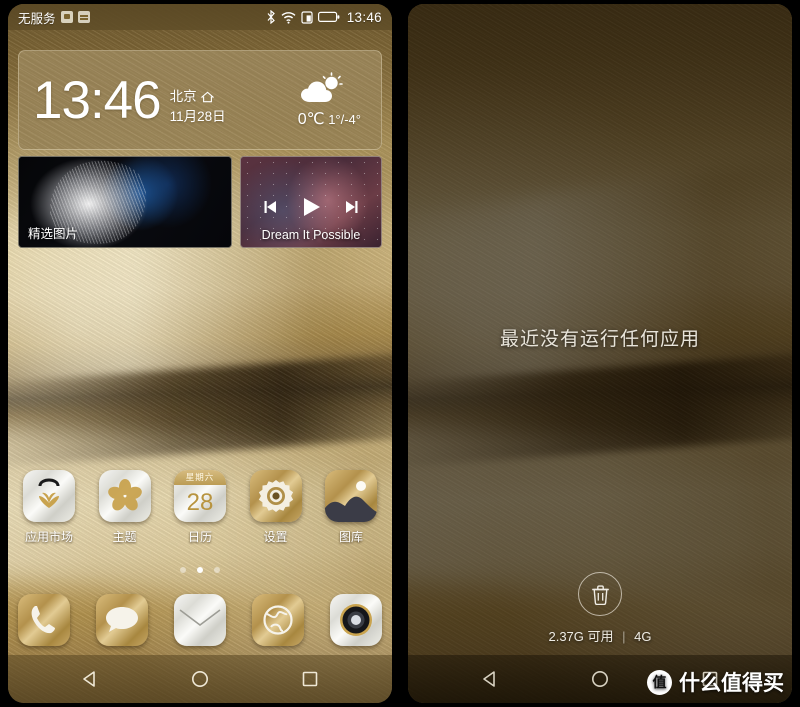  I want to click on dock, so click(200, 620).